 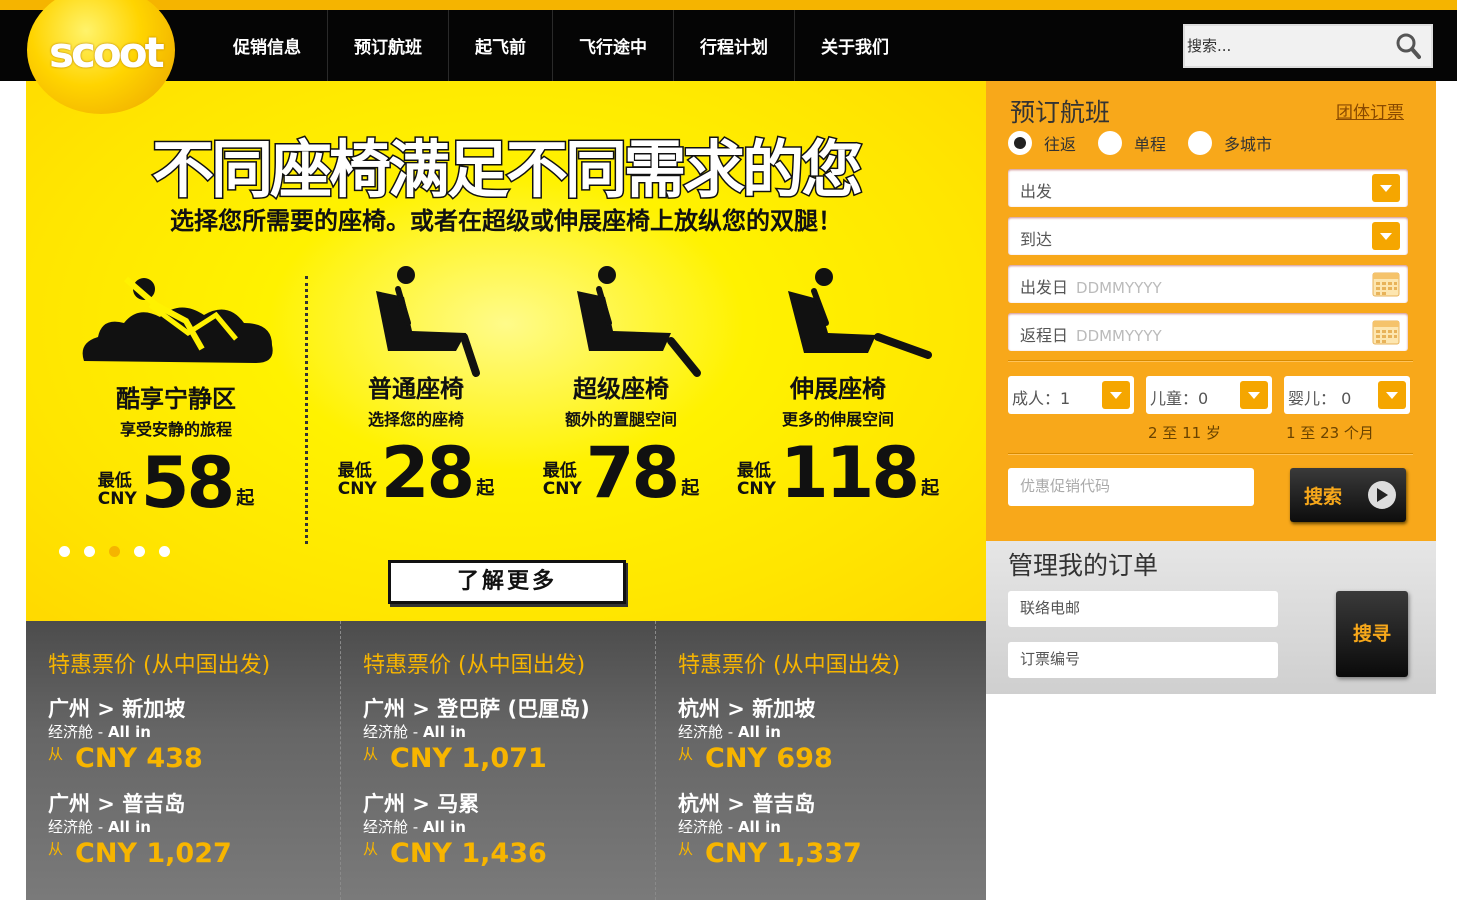 What do you see at coordinates (1370, 110) in the screenshot?
I see `group-booking-link: 团体订票` at bounding box center [1370, 110].